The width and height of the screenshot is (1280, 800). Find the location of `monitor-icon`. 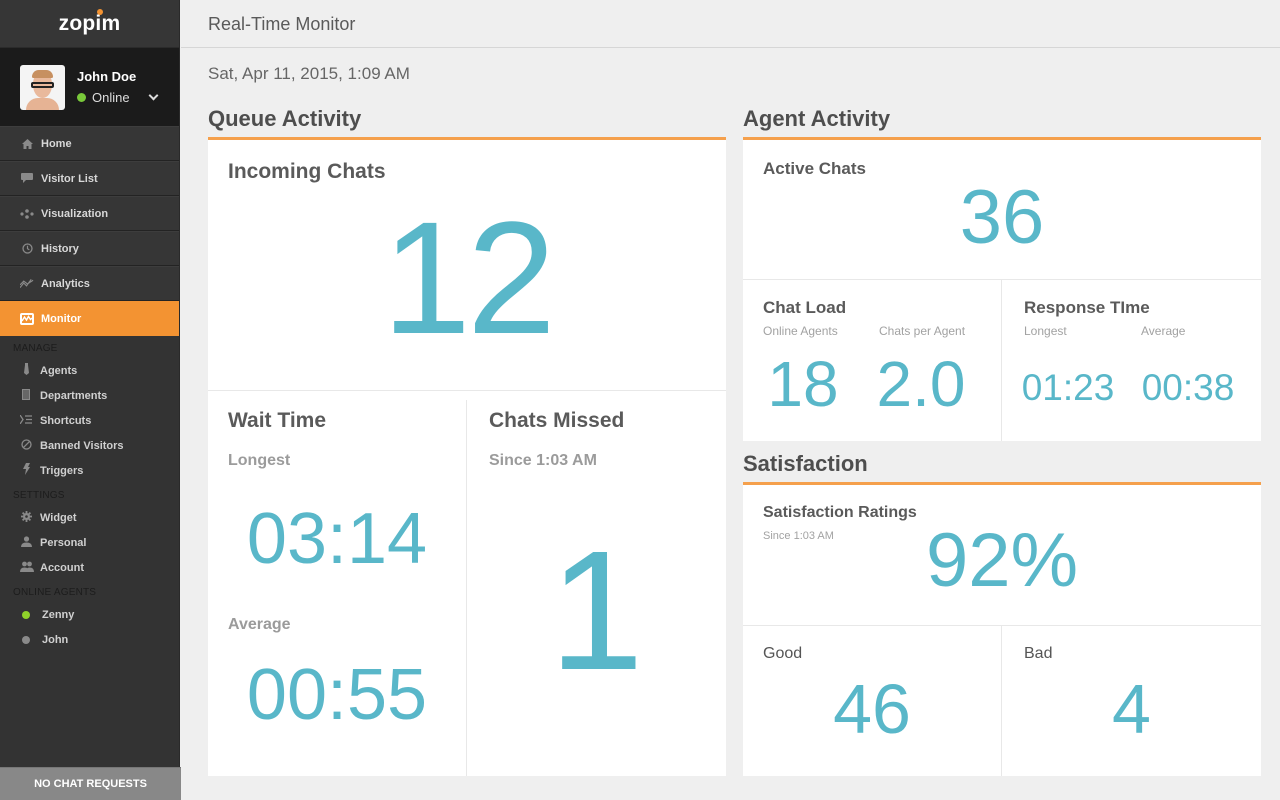

monitor-icon is located at coordinates (27, 319).